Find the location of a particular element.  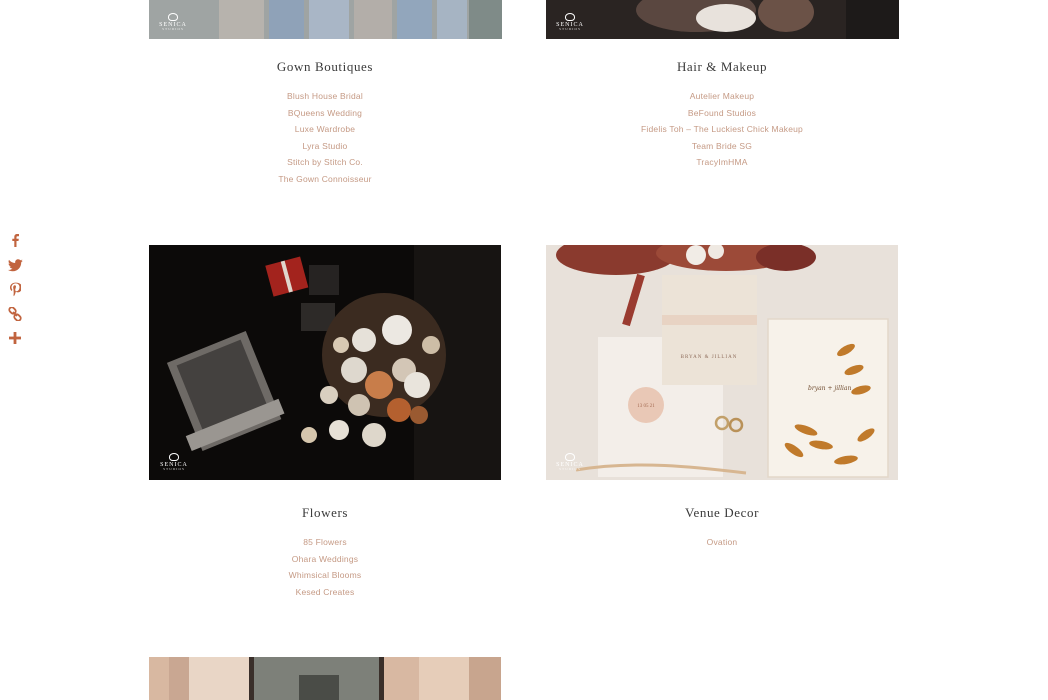

hair-makeup-photo: SENICA STUDIOS is located at coordinates (722, 19).